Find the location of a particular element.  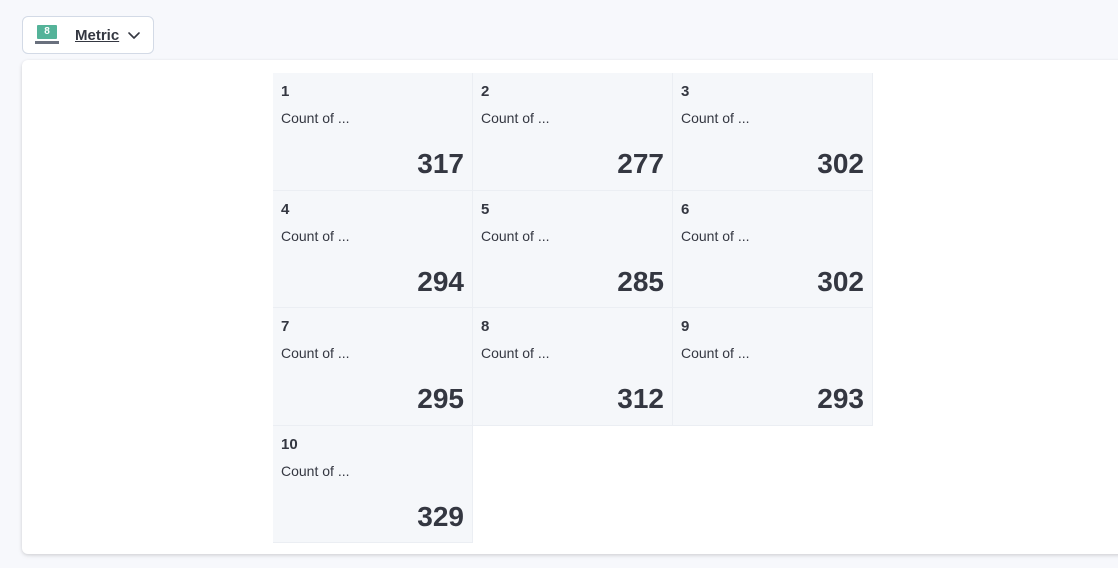

metric-tile: 1 Count of ... 317 is located at coordinates (373, 132).